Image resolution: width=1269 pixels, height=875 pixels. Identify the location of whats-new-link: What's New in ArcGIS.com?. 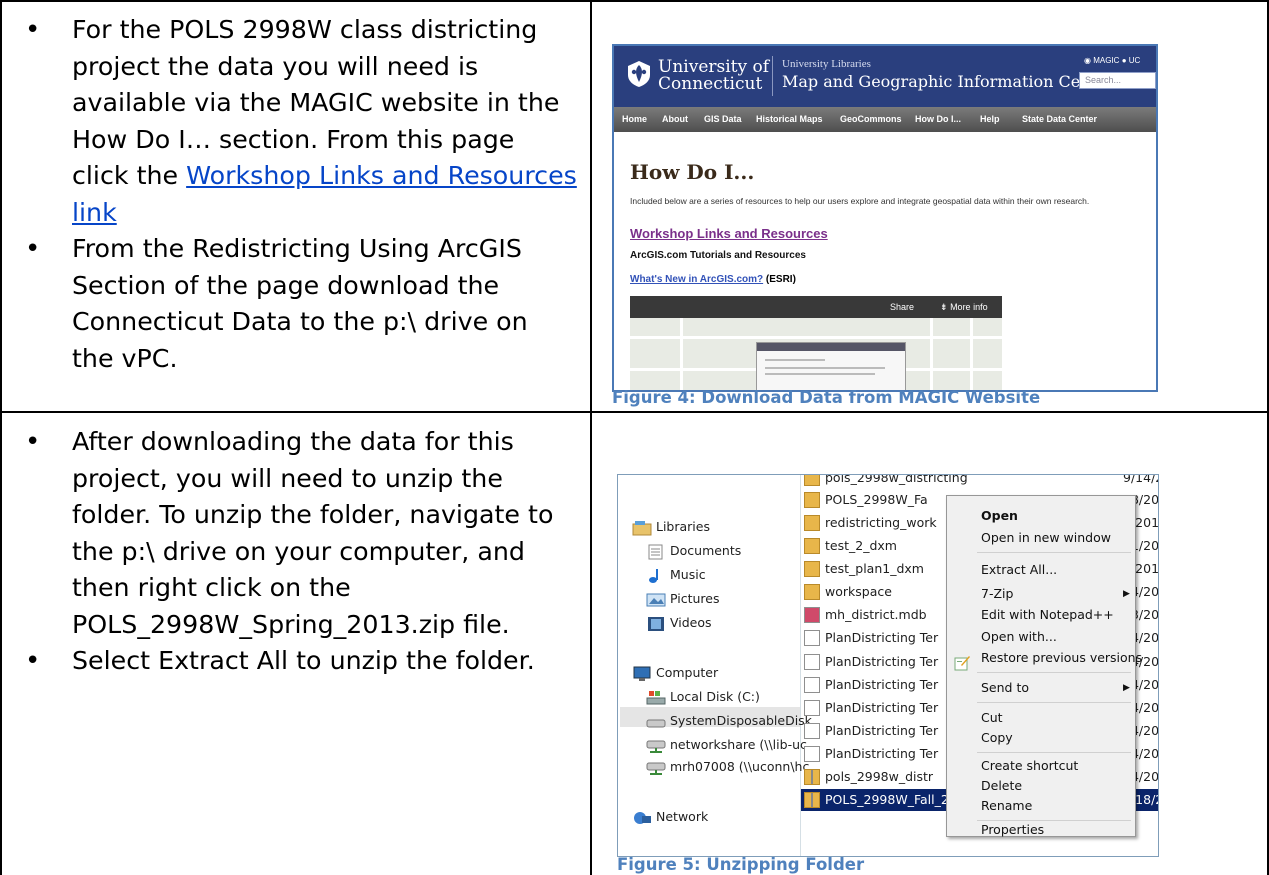
(696, 279).